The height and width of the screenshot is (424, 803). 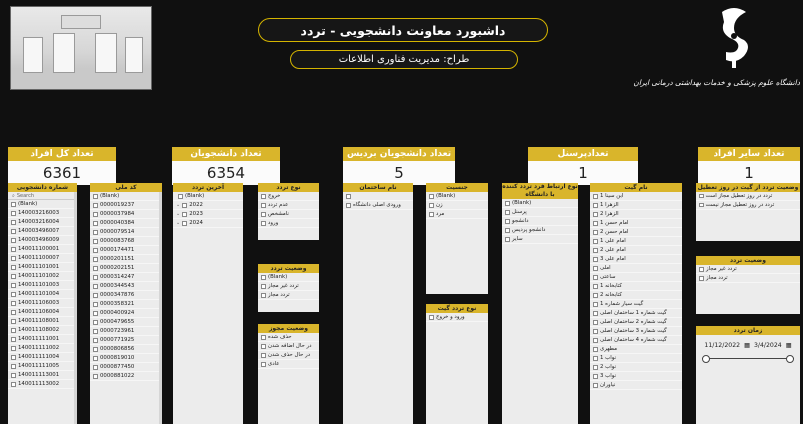 What do you see at coordinates (636, 349) in the screenshot?
I see `slicer-item: مطهری` at bounding box center [636, 349].